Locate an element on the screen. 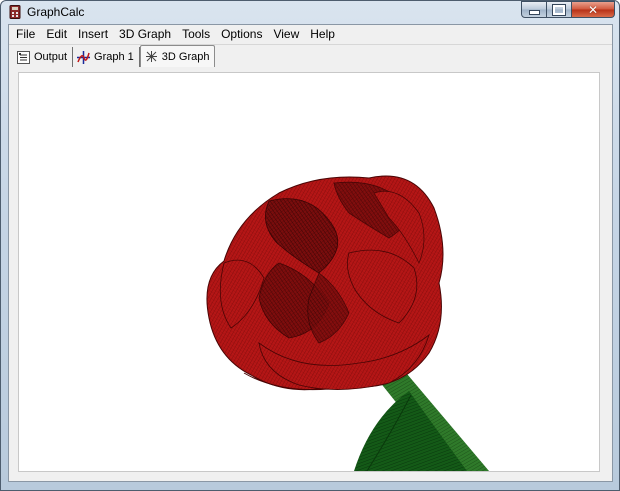  tab-3d-graph-label: 3D Graph is located at coordinates (185, 56).